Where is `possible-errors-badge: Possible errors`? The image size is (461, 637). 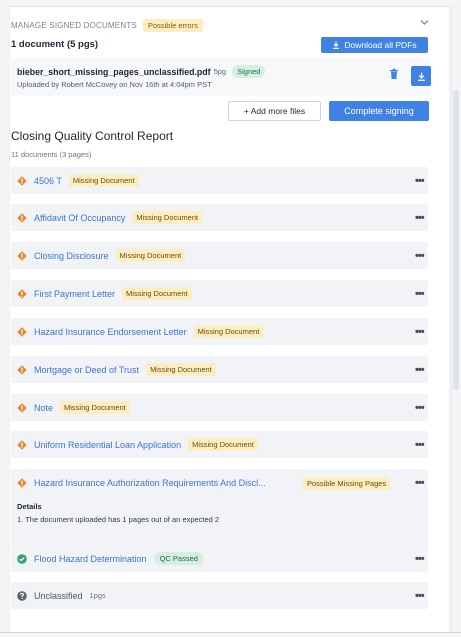 possible-errors-badge: Possible errors is located at coordinates (172, 25).